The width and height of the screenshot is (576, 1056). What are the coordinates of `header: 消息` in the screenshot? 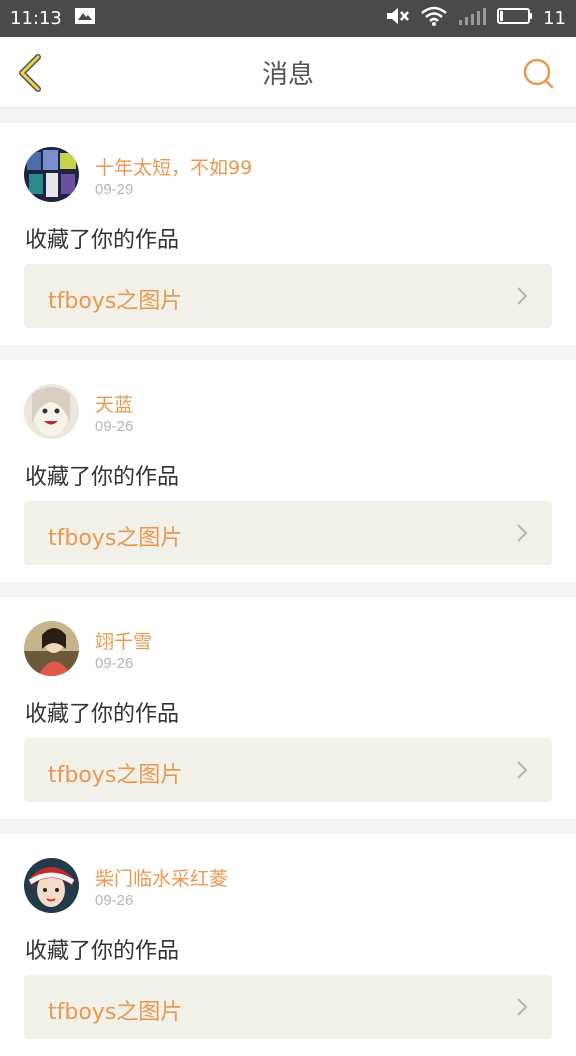 It's located at (288, 72).